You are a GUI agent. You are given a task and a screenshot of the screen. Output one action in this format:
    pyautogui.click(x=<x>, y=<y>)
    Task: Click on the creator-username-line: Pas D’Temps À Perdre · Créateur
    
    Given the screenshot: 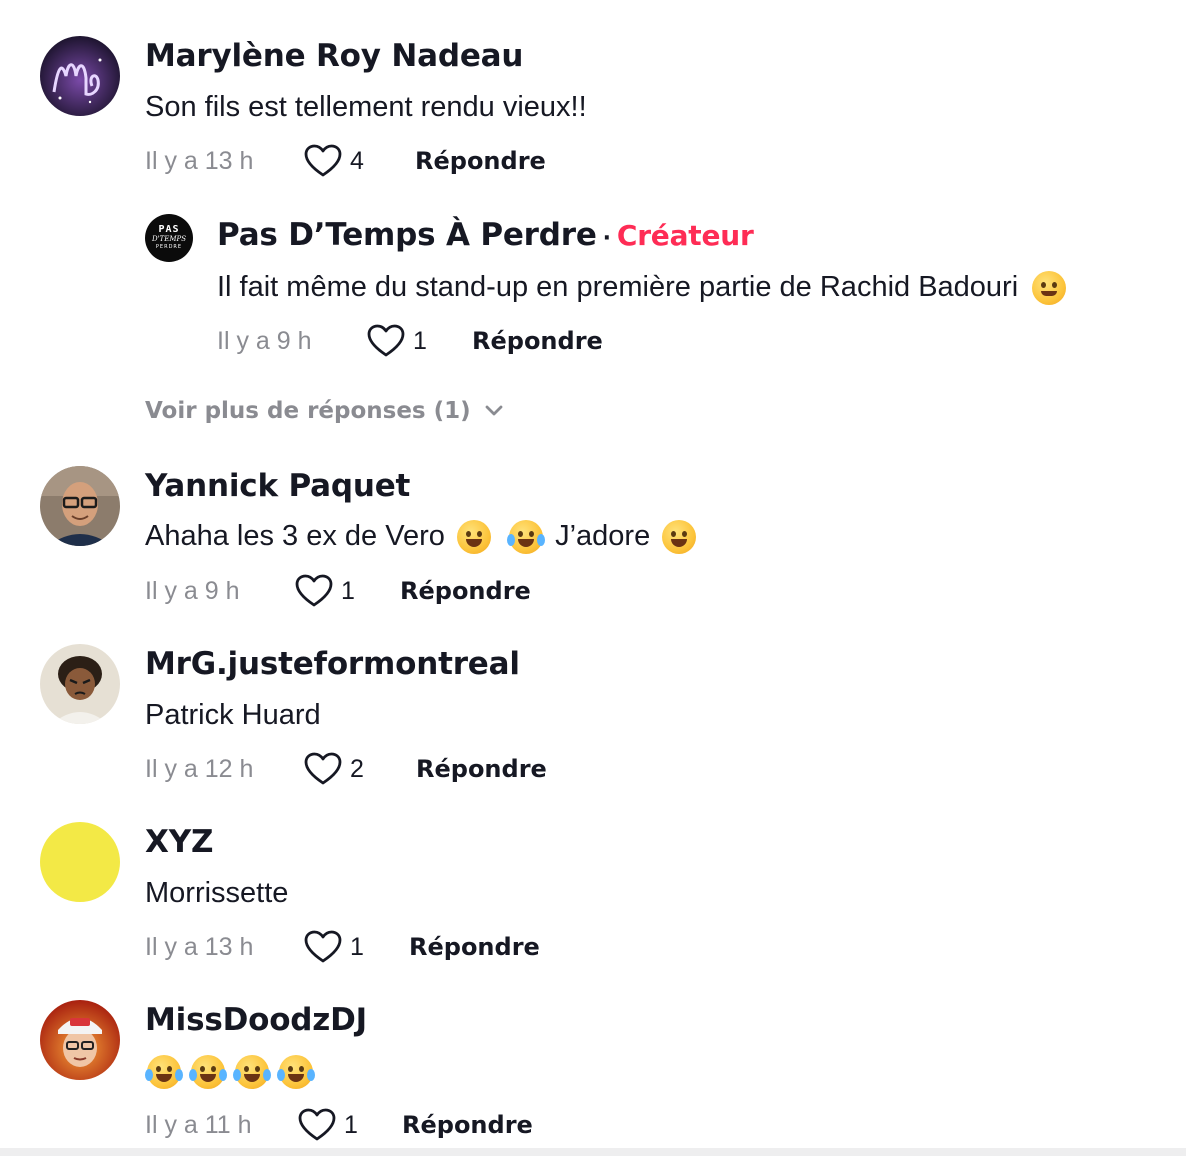 What is the action you would take?
    pyautogui.click(x=485, y=235)
    